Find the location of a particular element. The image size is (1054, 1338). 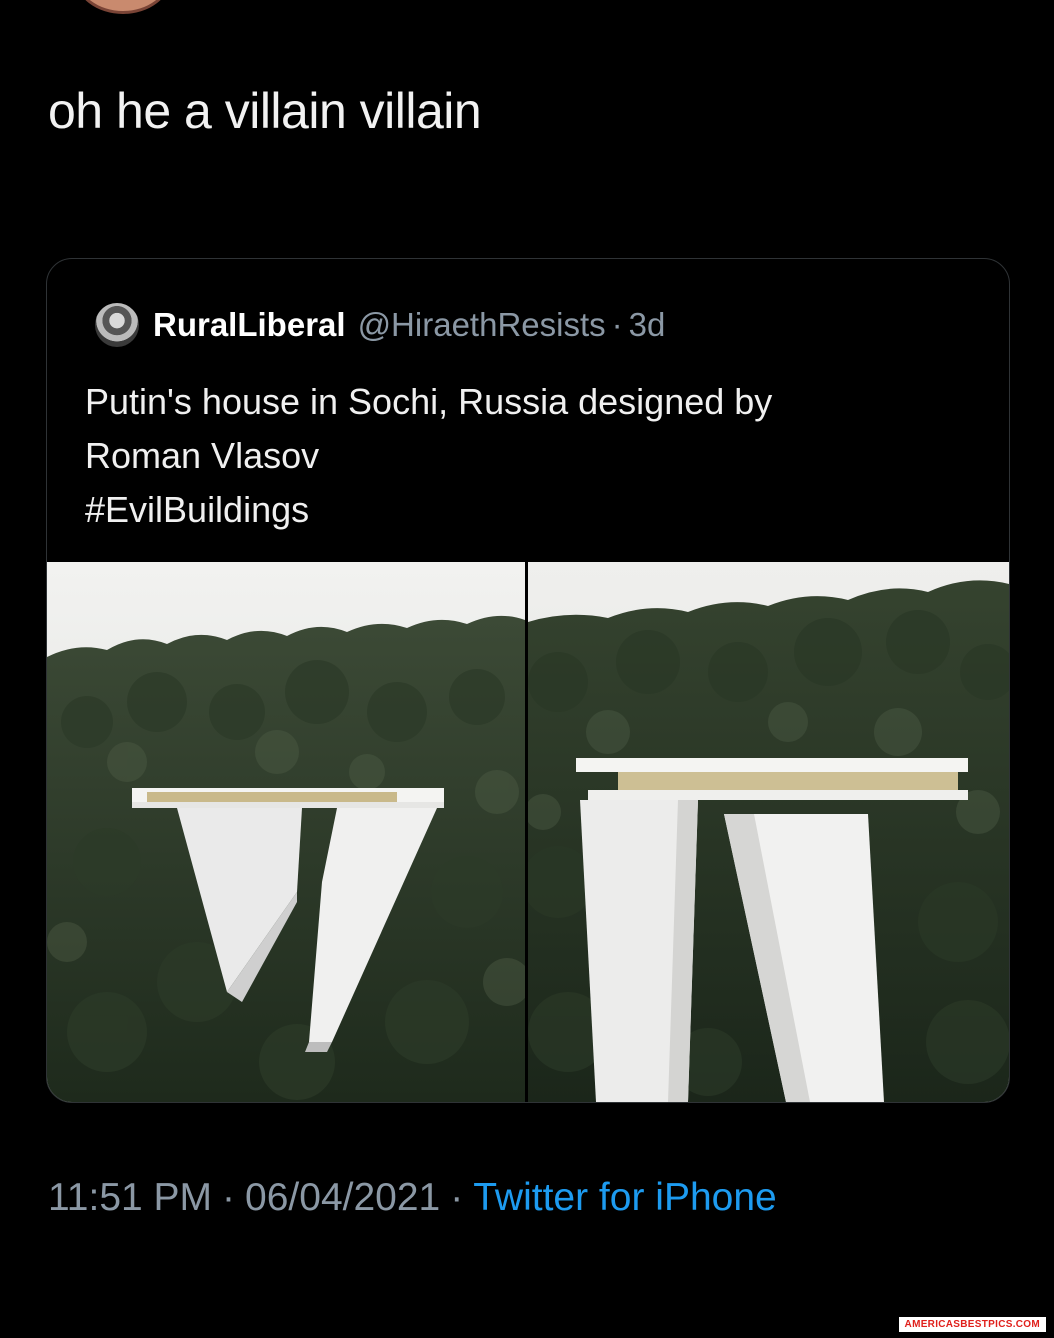

hashtag-link: #EvilBuildings is located at coordinates (525, 510).